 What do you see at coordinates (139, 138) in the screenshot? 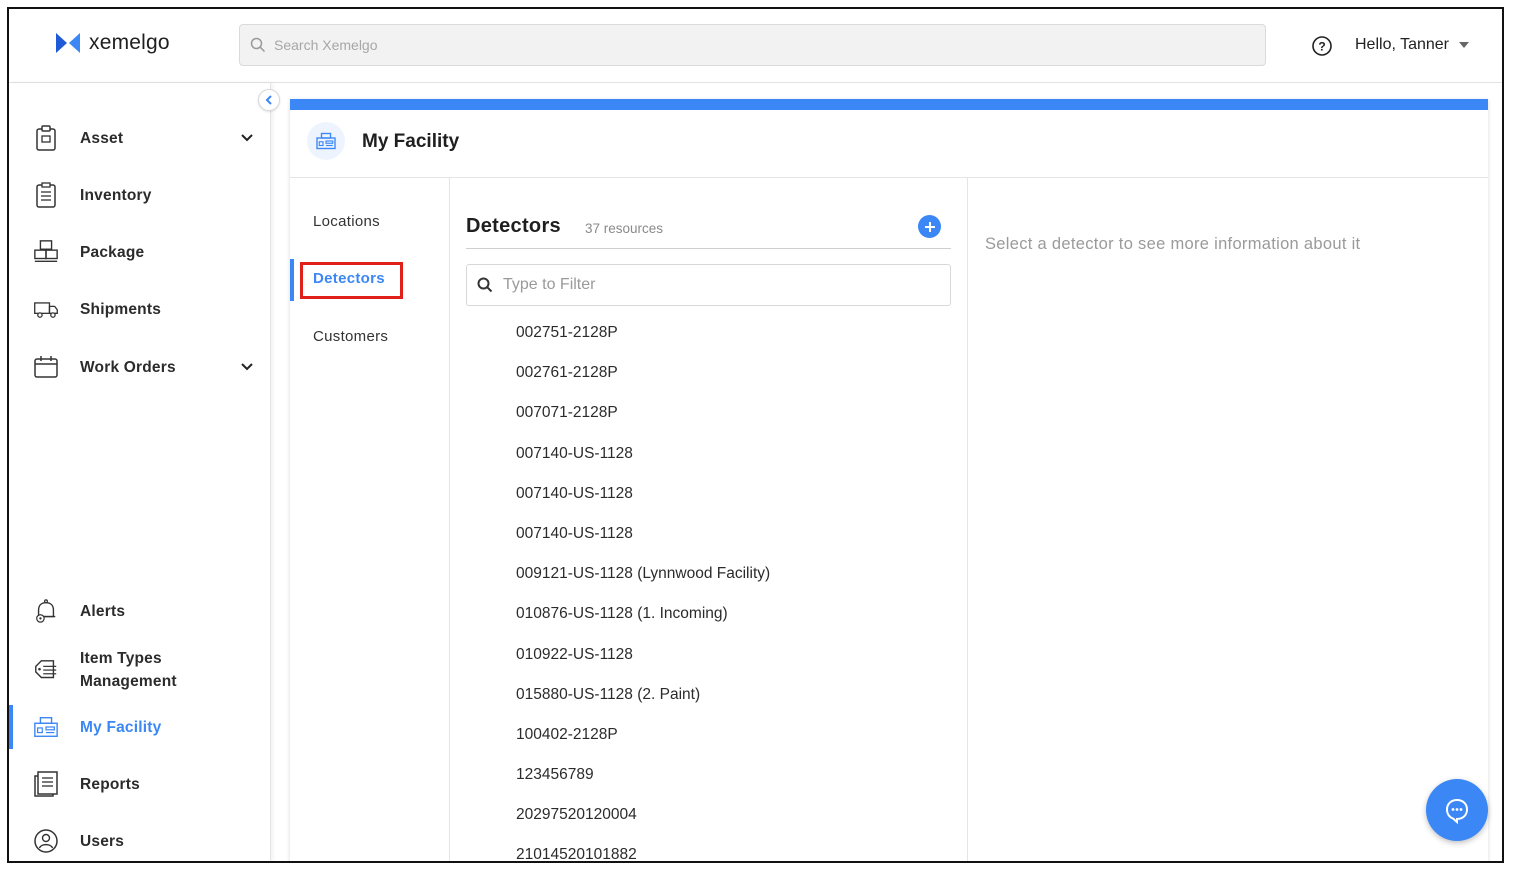
I see `sidebar-item-asset: Asset` at bounding box center [139, 138].